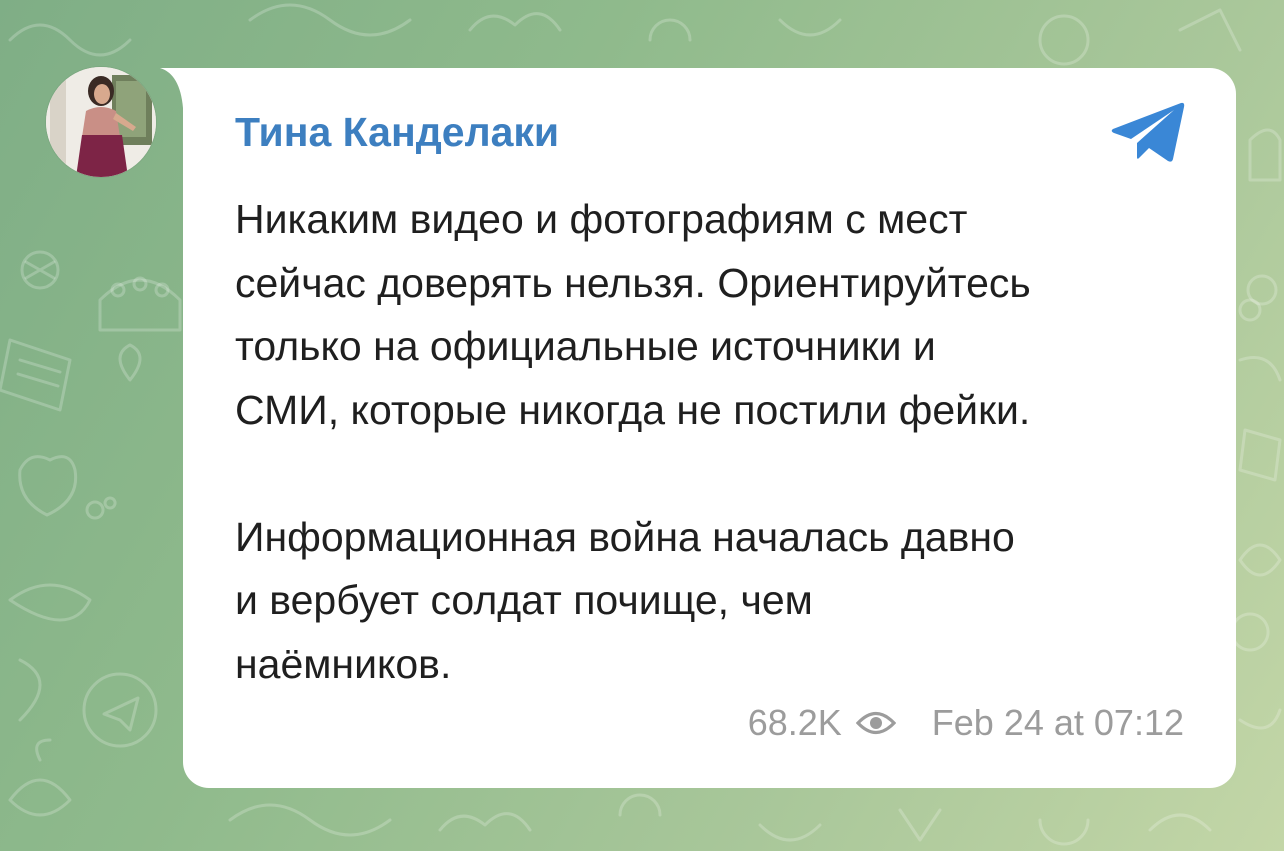  I want to click on message-meta: 68.2K Feb 24 at 07:12, so click(966, 723).